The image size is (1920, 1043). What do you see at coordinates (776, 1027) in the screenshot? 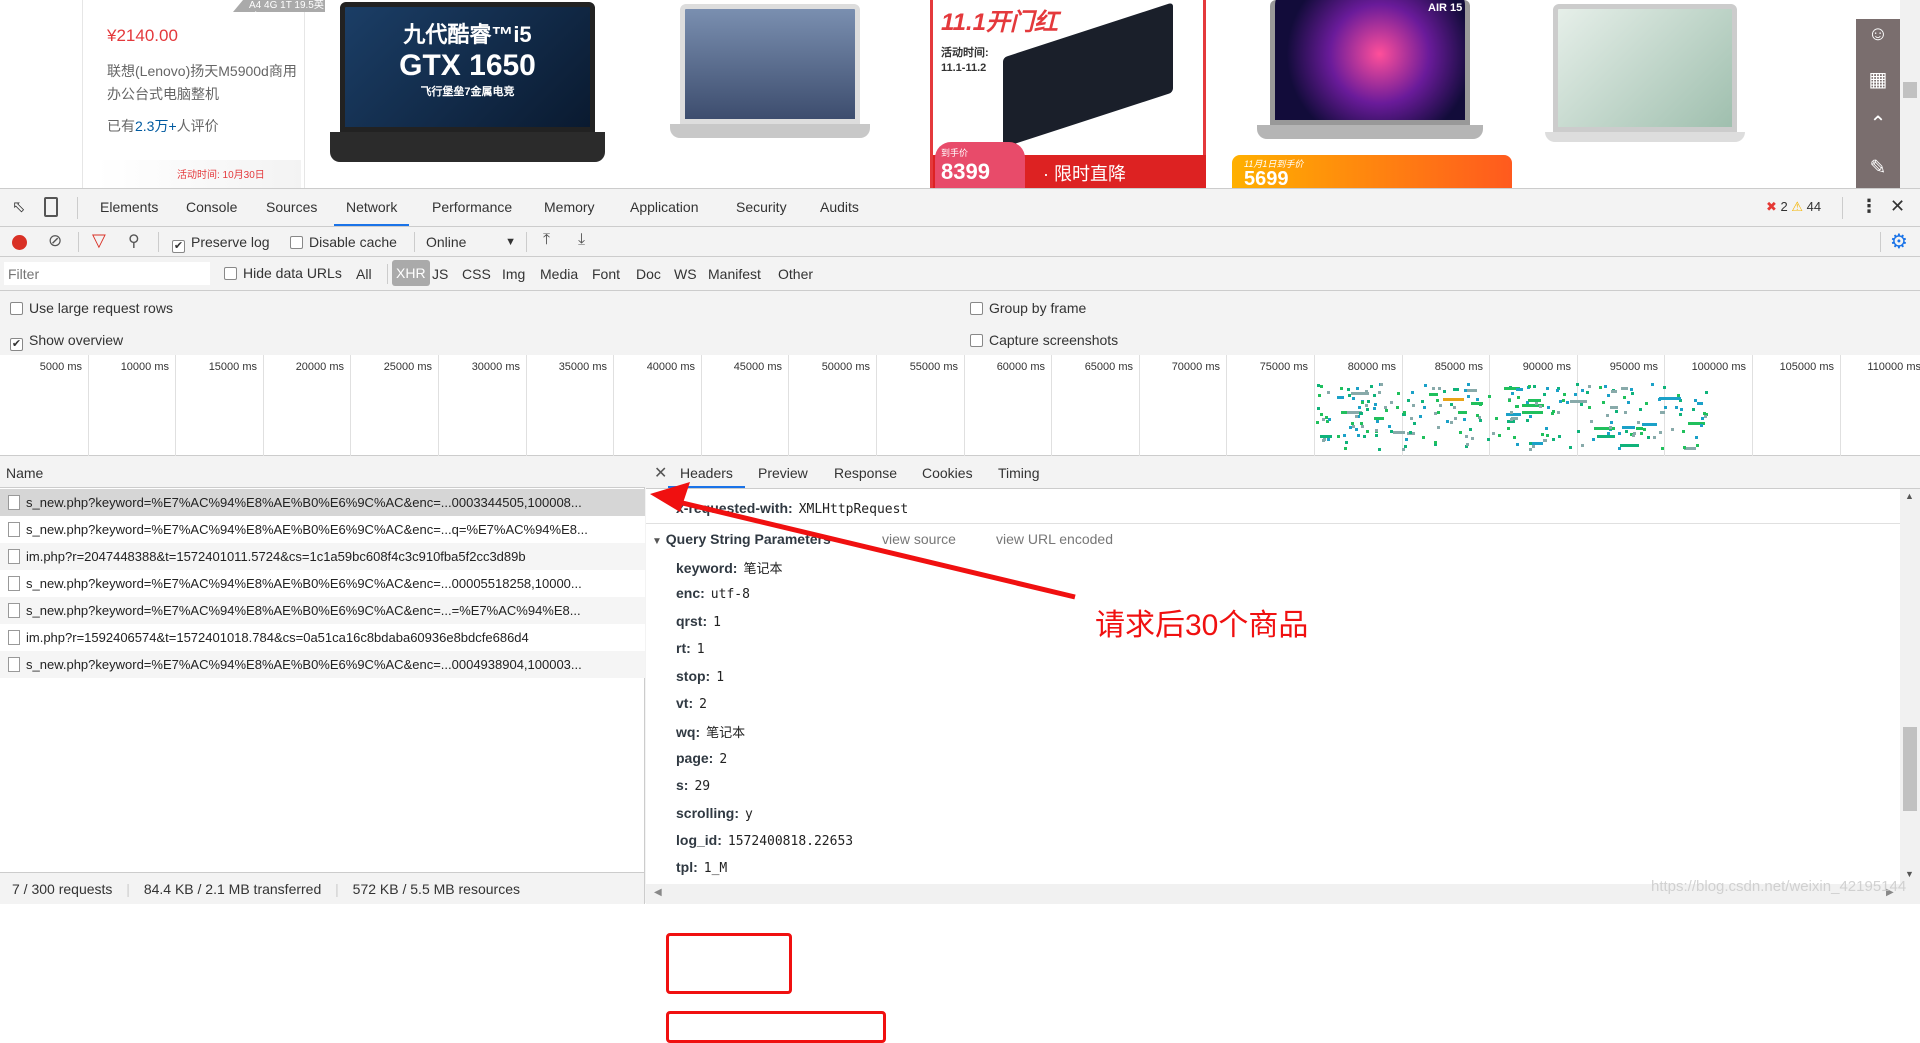
I see `highlight-box-log-id` at bounding box center [776, 1027].